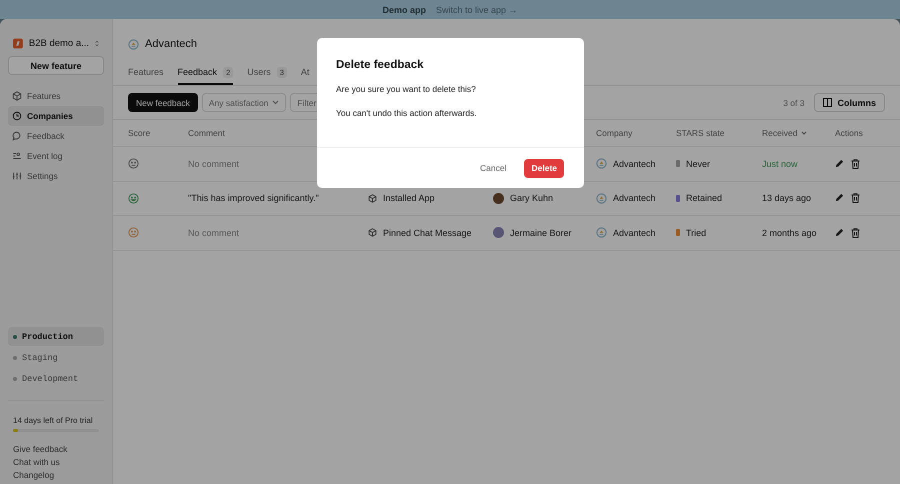  What do you see at coordinates (380, 64) in the screenshot?
I see `dialog-title: Delete feedback` at bounding box center [380, 64].